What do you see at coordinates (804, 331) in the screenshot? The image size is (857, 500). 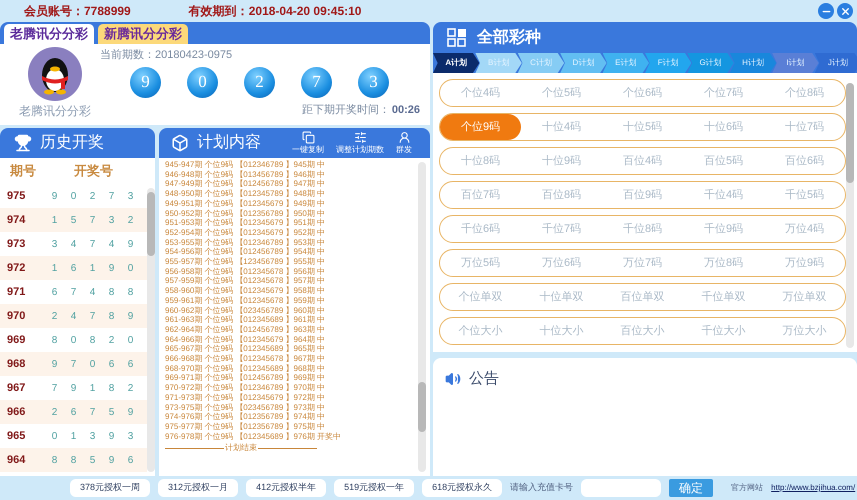 I see `option-button: 万位大小` at bounding box center [804, 331].